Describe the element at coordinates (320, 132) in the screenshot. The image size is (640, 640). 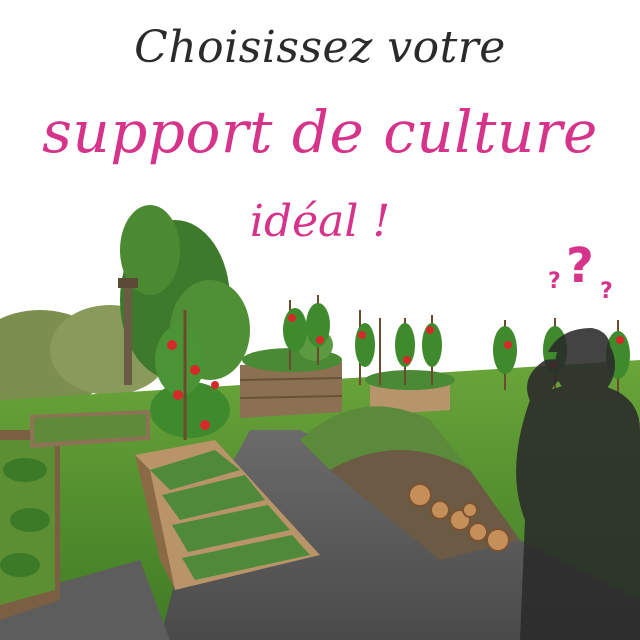
I see `headline-line-2: support de culture` at that location.